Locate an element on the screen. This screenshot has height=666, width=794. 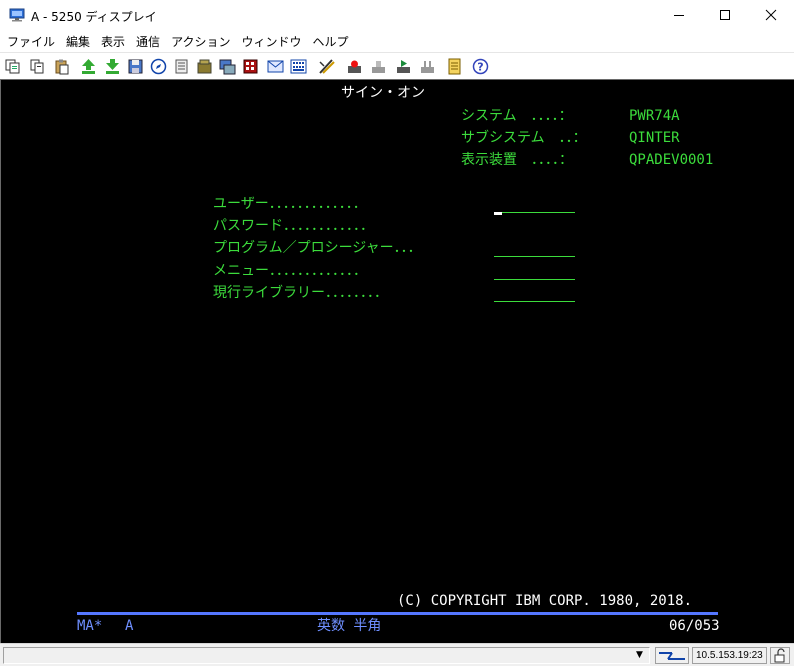
pause-macro-button is located at coordinates (427, 66).